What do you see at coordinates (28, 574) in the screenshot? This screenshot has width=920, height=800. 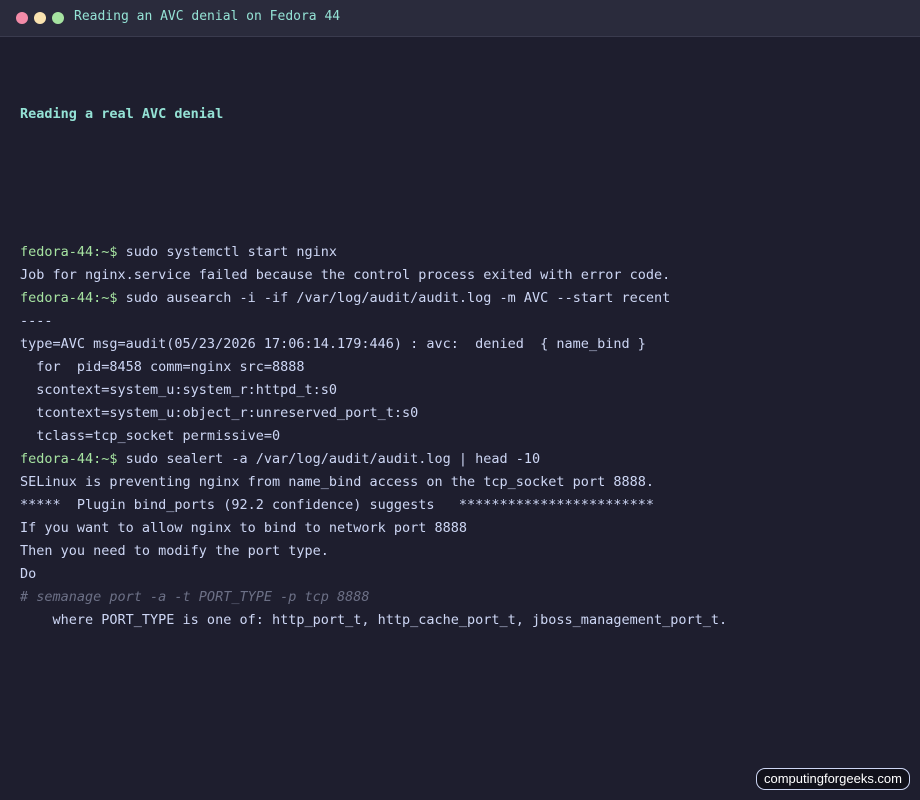 I see `output-line: Do` at bounding box center [28, 574].